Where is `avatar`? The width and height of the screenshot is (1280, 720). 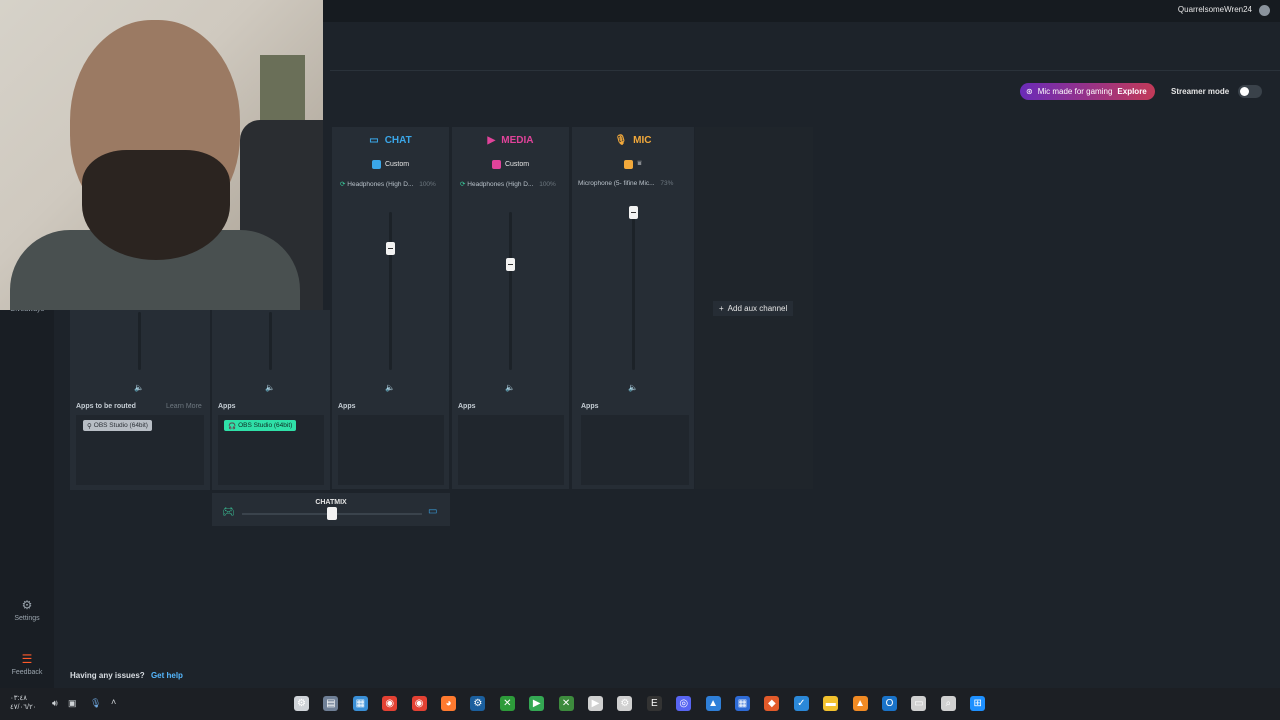
avatar is located at coordinates (1264, 10).